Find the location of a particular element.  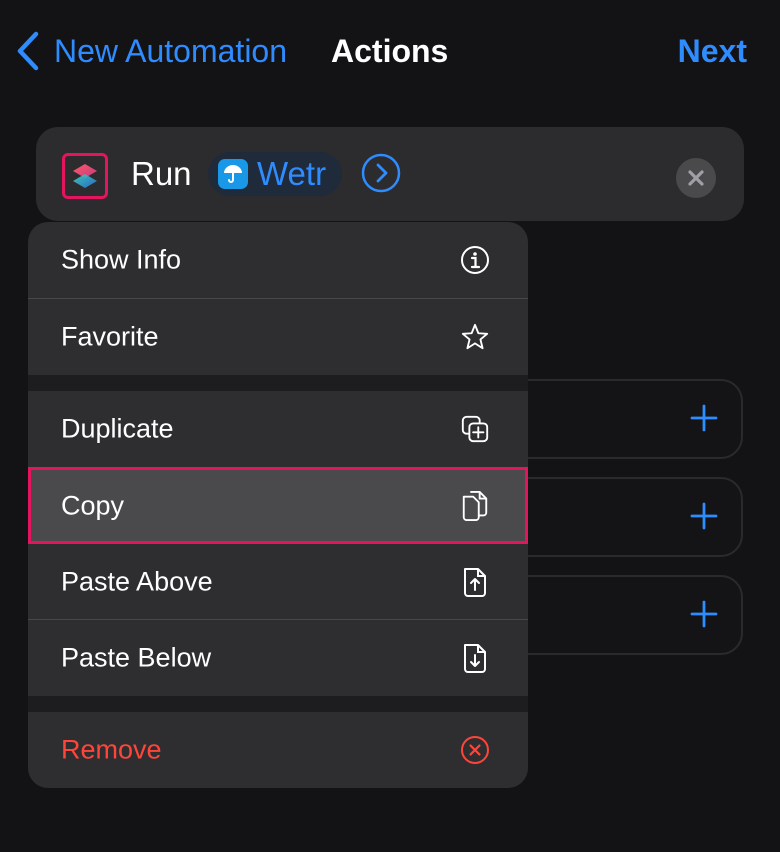

menu-item-label: Copy is located at coordinates (93, 505).